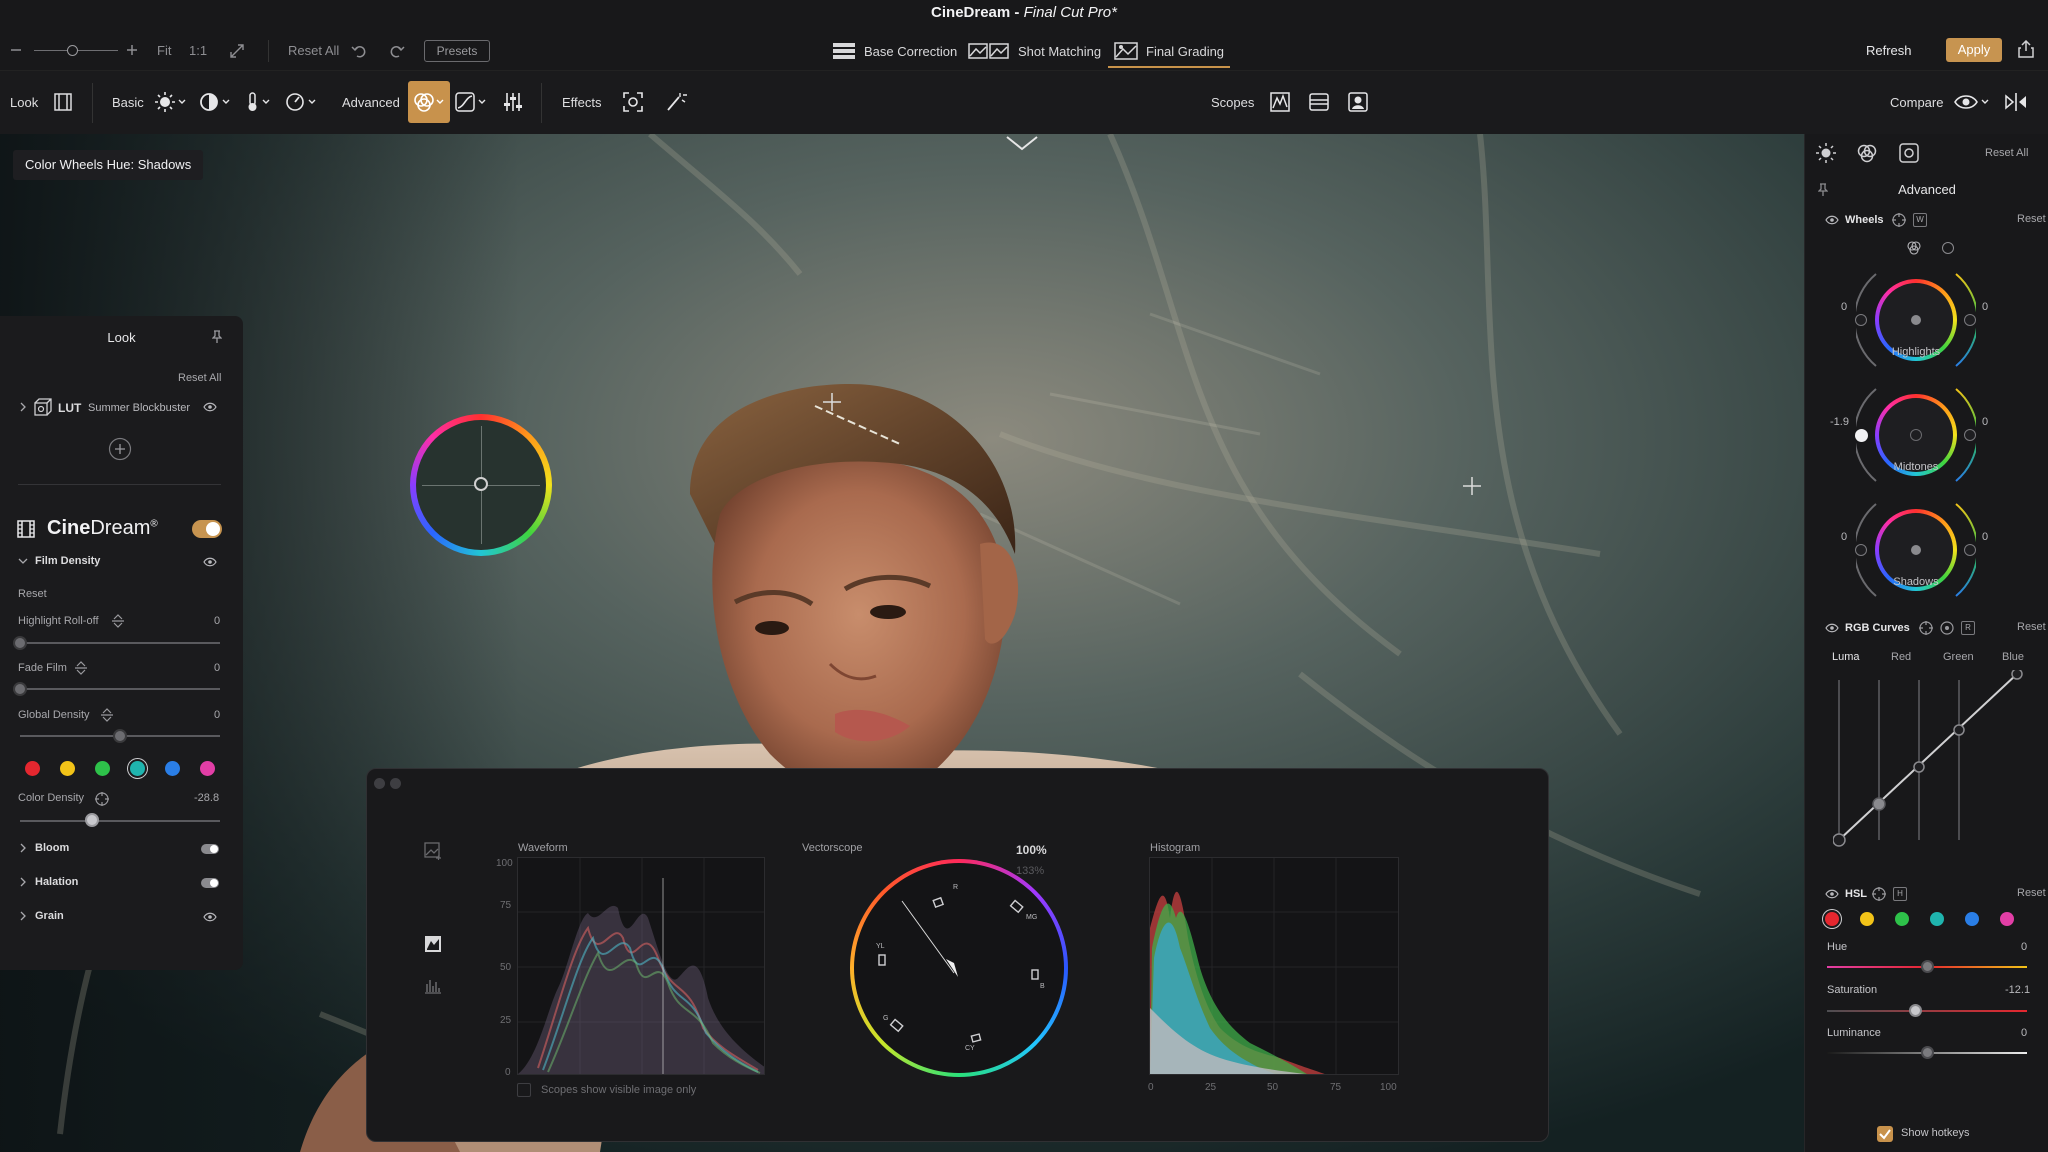  Describe the element at coordinates (1927, 966) in the screenshot. I see `hue-knob` at that location.